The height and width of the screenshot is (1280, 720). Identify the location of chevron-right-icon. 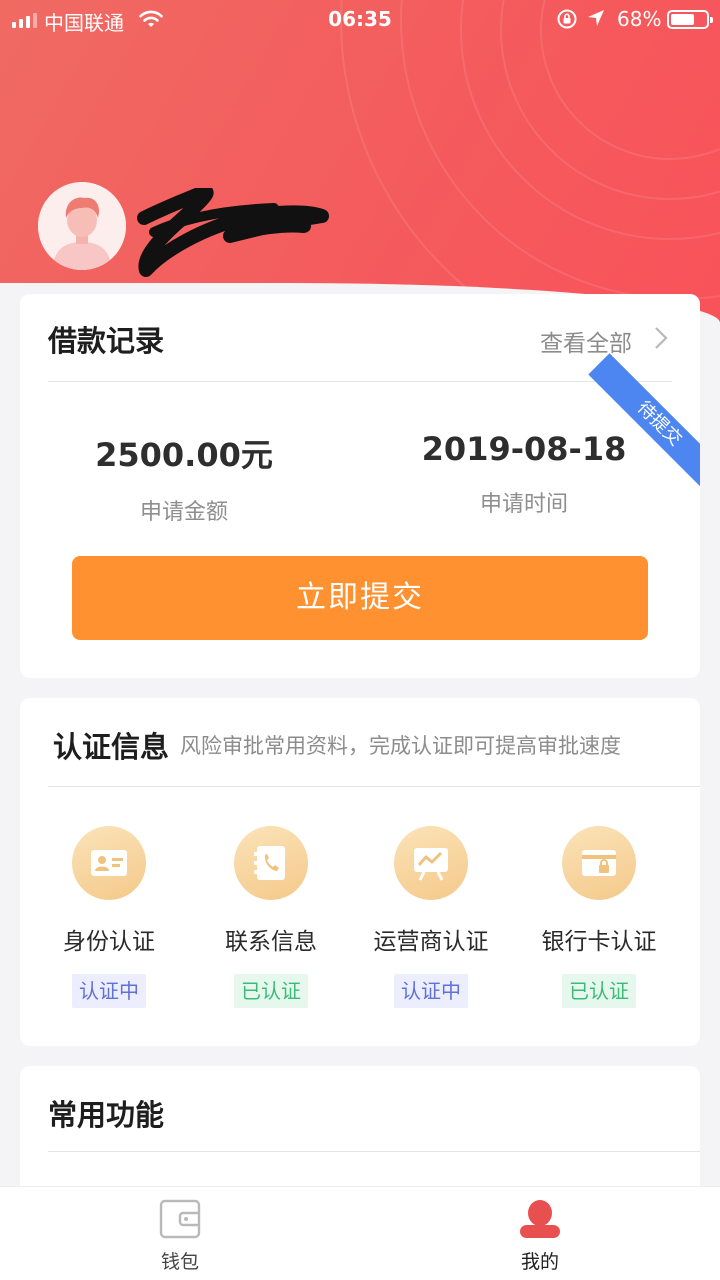
(661, 338).